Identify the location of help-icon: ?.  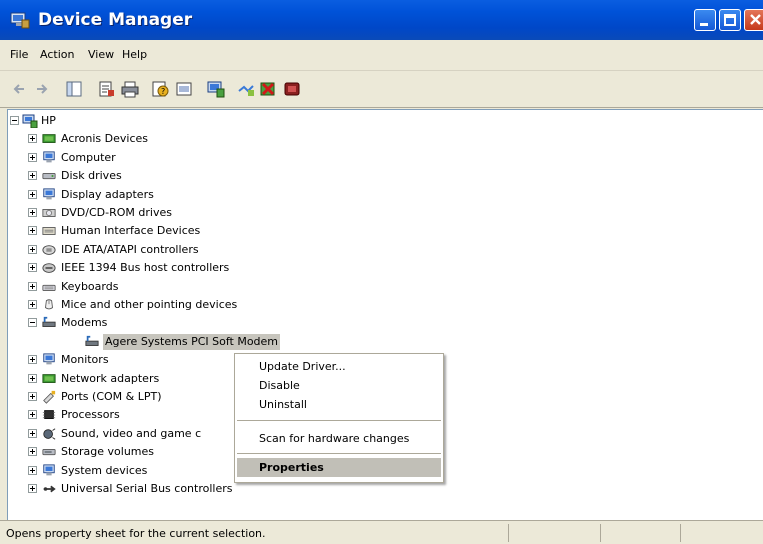
(160, 89).